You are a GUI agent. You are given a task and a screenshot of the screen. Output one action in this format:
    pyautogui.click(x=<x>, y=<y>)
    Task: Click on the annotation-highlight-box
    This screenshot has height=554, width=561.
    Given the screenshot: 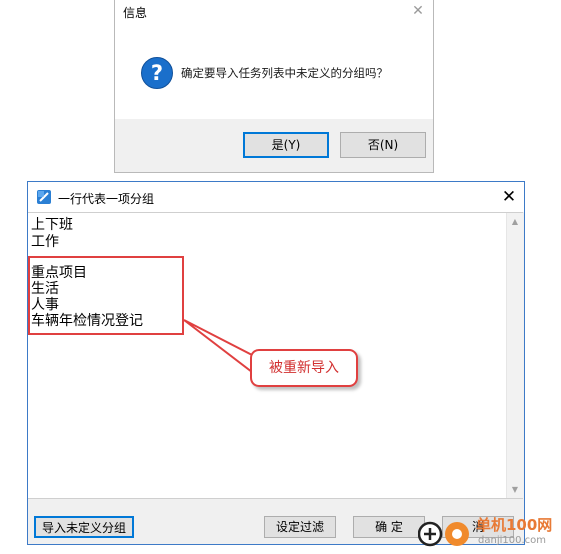 What is the action you would take?
    pyautogui.click(x=106, y=295)
    